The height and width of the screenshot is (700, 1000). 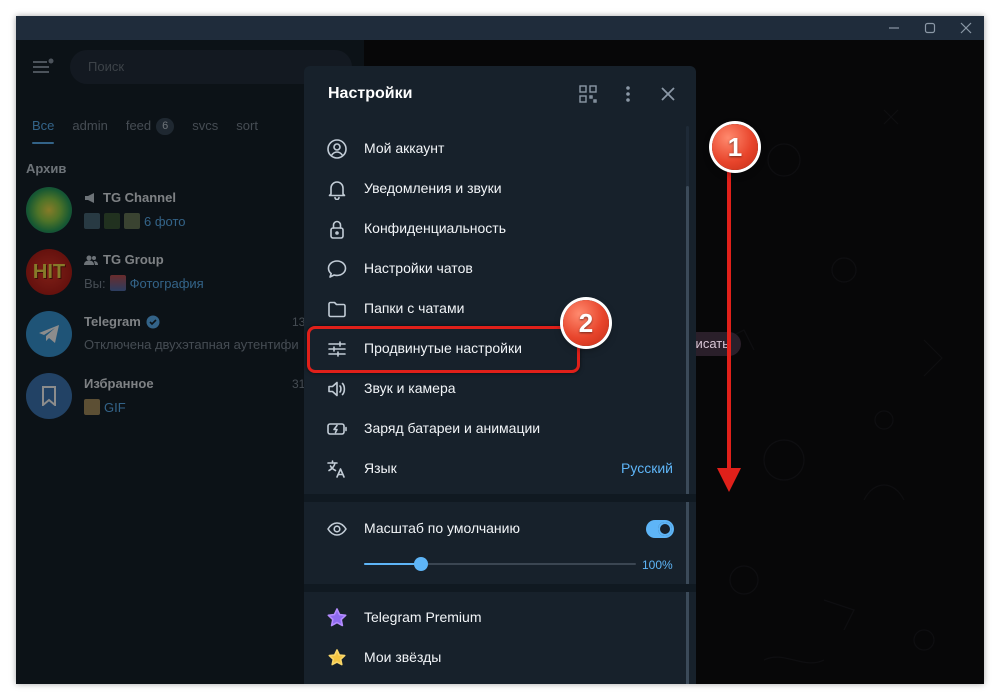 What do you see at coordinates (500, 28) in the screenshot?
I see `title-bar` at bounding box center [500, 28].